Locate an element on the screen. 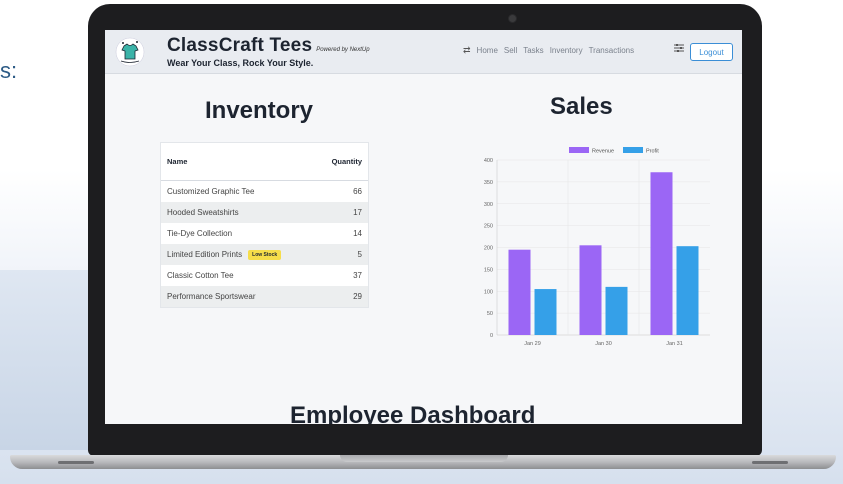  quantity-cell: 66 is located at coordinates (357, 191).